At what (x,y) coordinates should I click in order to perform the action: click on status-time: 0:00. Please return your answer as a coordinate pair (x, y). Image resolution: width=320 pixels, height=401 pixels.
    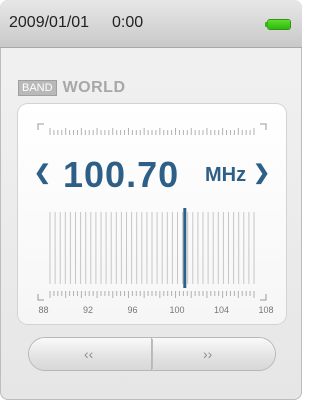
    Looking at the image, I should click on (128, 22).